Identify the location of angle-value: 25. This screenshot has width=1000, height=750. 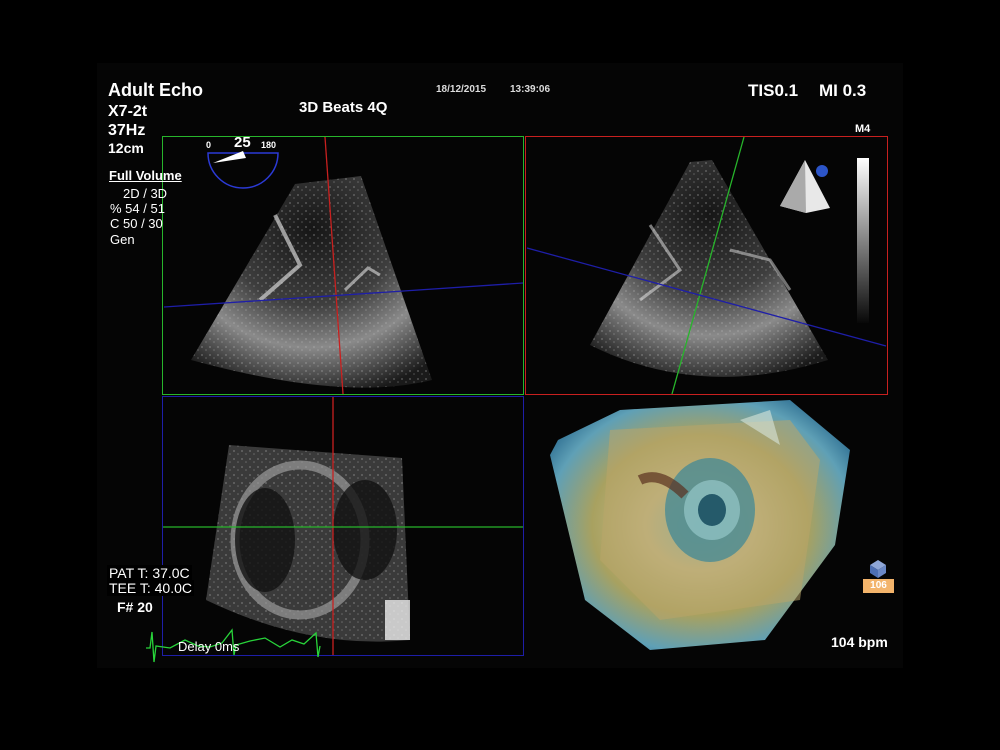
(242, 142).